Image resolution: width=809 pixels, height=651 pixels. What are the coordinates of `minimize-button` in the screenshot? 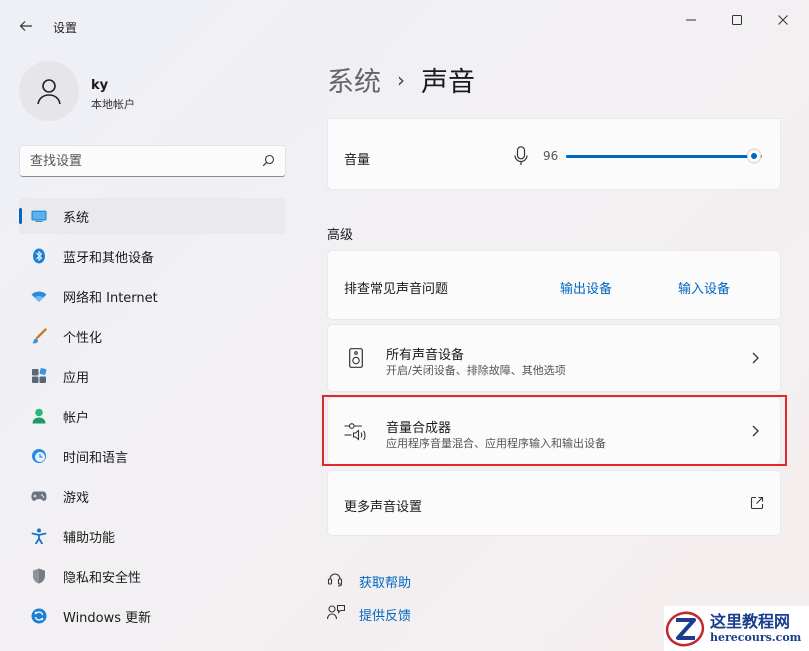 It's located at (691, 20).